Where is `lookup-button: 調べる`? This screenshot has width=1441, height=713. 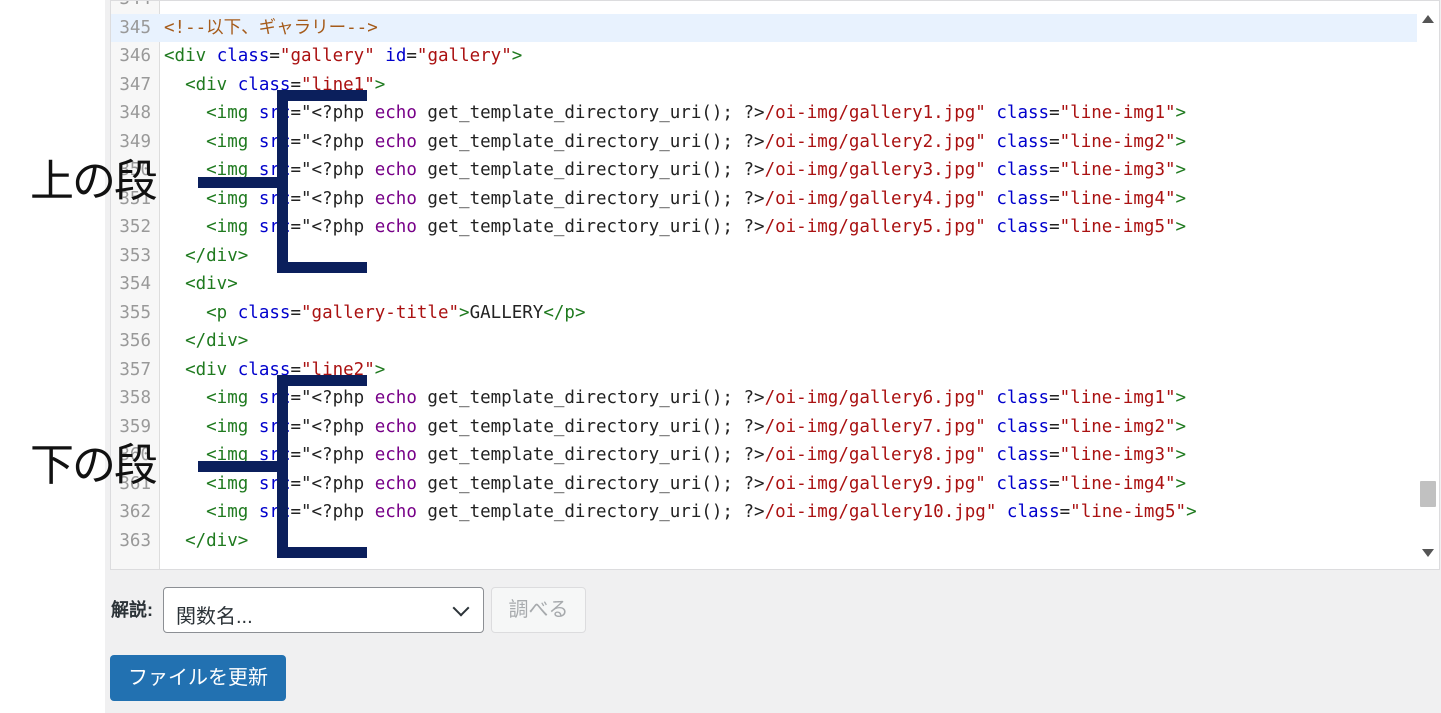 lookup-button: 調べる is located at coordinates (538, 610).